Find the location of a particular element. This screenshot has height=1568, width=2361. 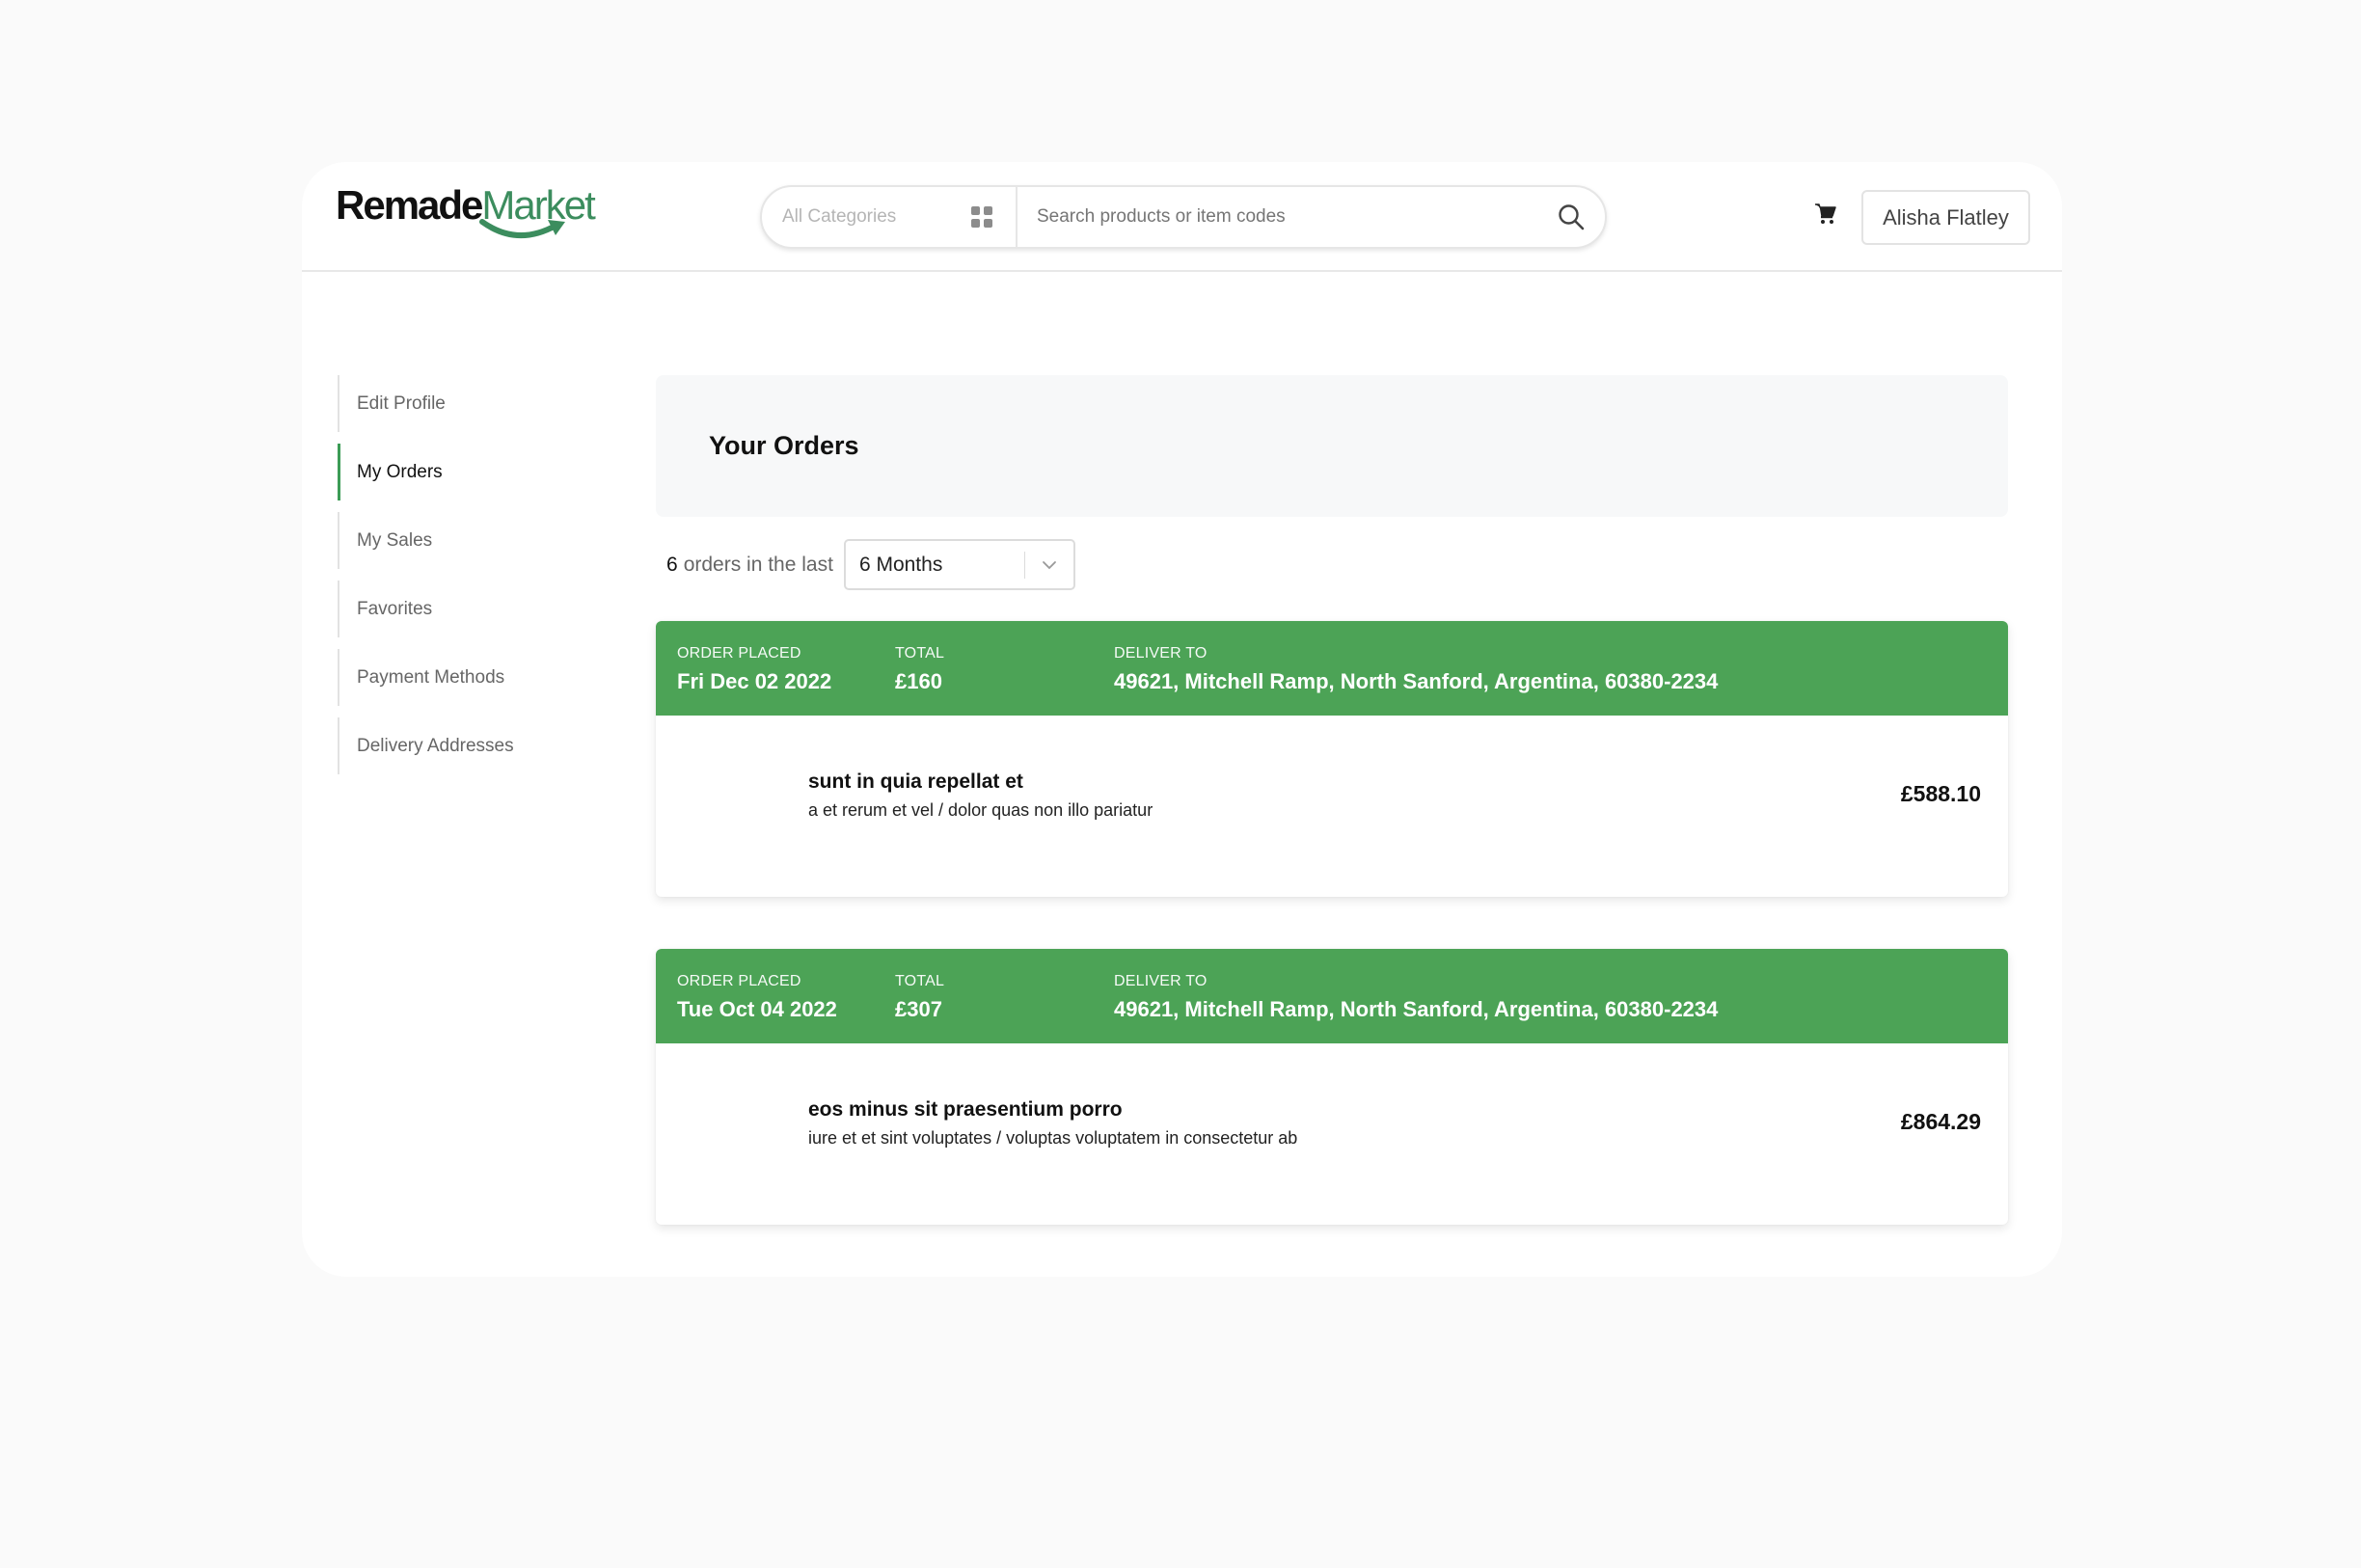

search-icon is located at coordinates (1571, 217).